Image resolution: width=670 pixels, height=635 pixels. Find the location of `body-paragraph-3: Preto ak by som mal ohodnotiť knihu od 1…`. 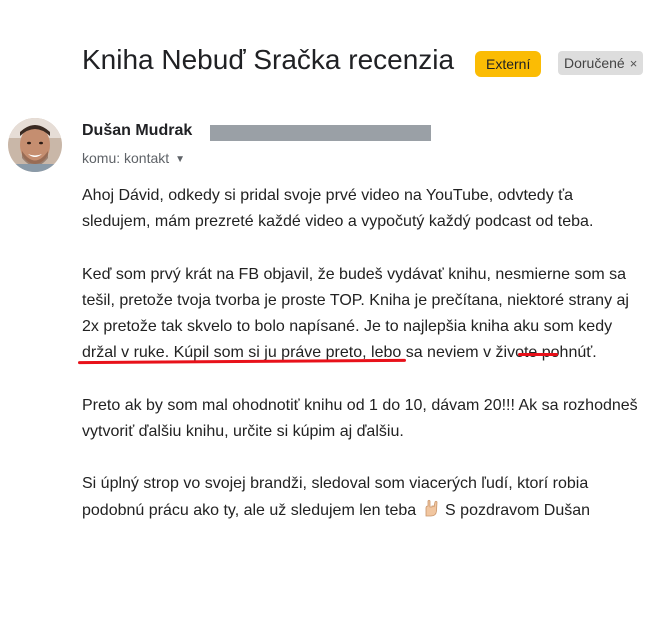

body-paragraph-3: Preto ak by som mal ohodnotiť knihu od 1… is located at coordinates (360, 418).